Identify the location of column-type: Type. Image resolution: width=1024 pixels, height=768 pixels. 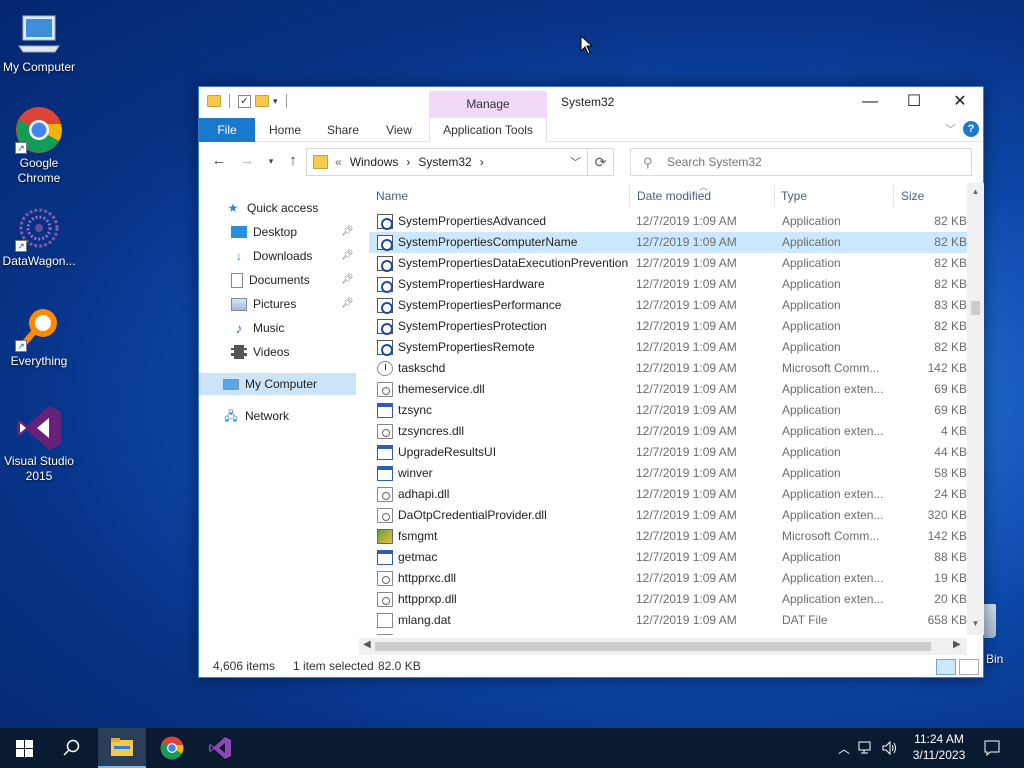
(794, 196).